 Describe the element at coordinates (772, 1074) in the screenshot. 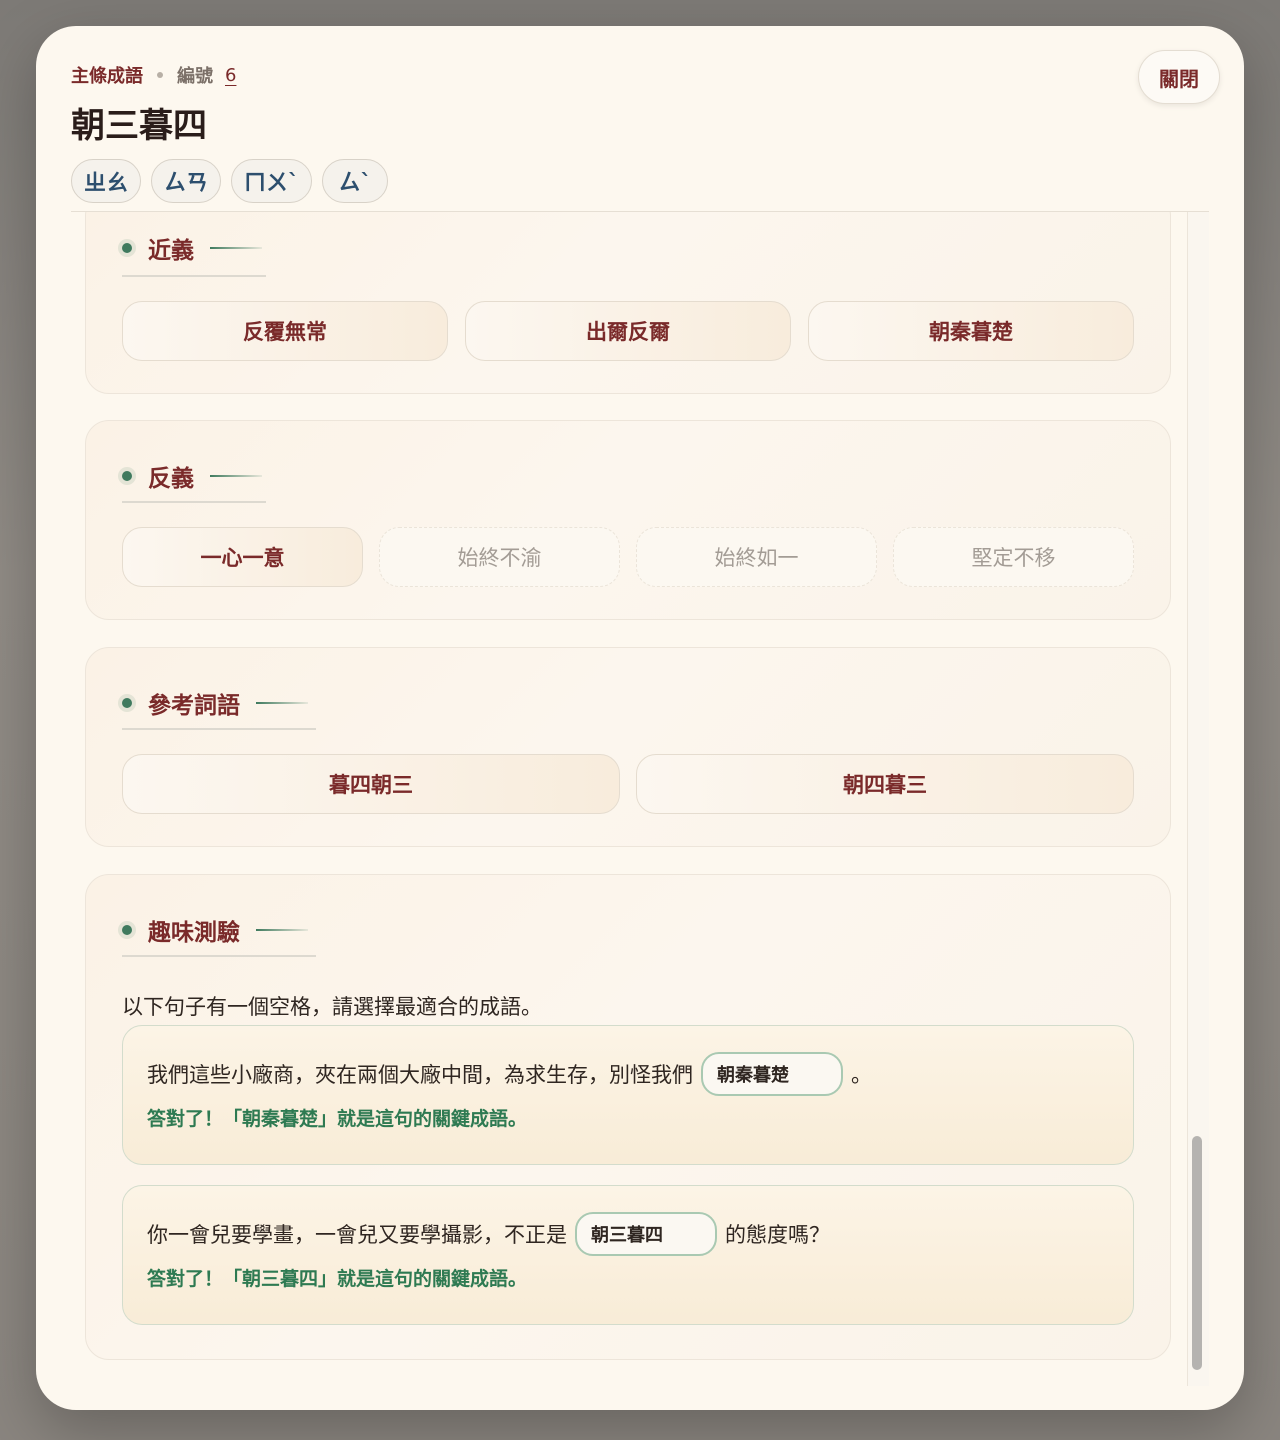

I see `answer-blank: 朝秦暮楚` at that location.